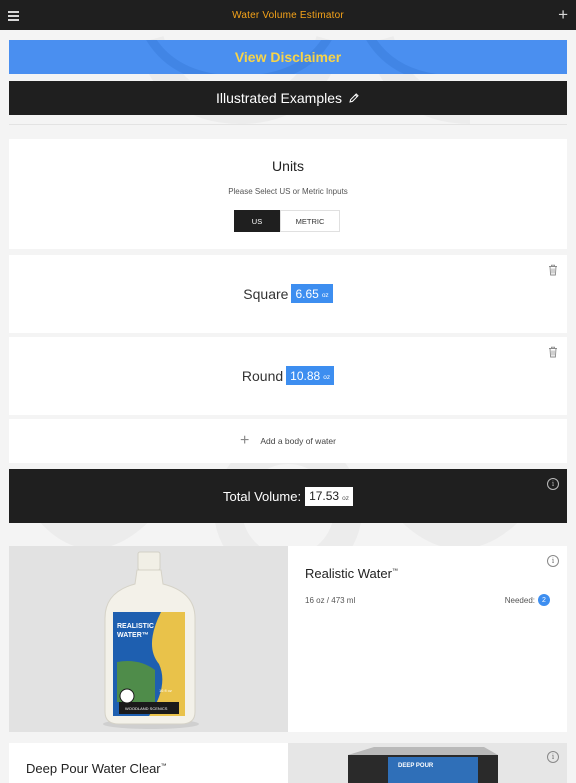 This screenshot has width=576, height=783. I want to click on bottle-product-text: WATER™, so click(133, 635).